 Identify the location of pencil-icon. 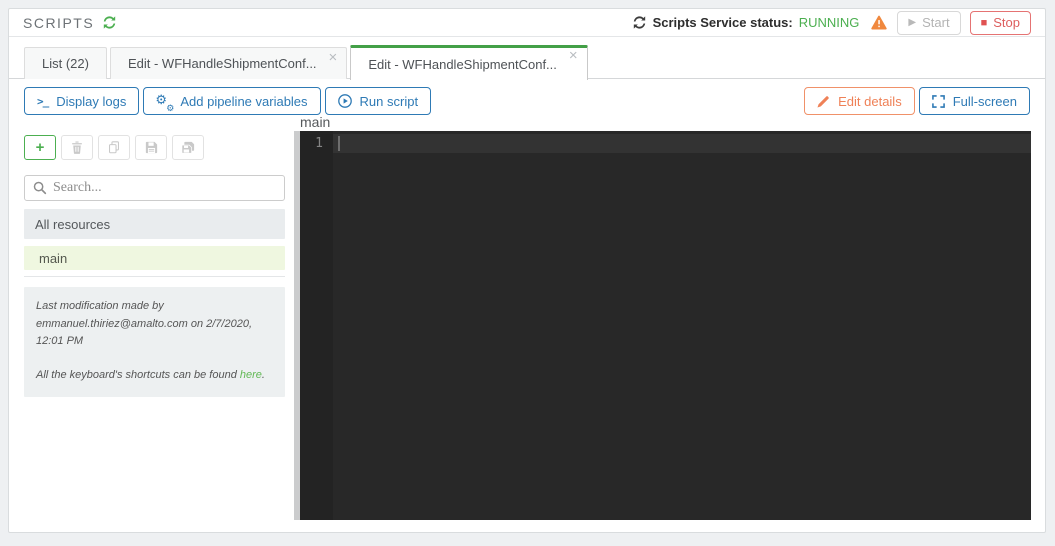
(823, 101).